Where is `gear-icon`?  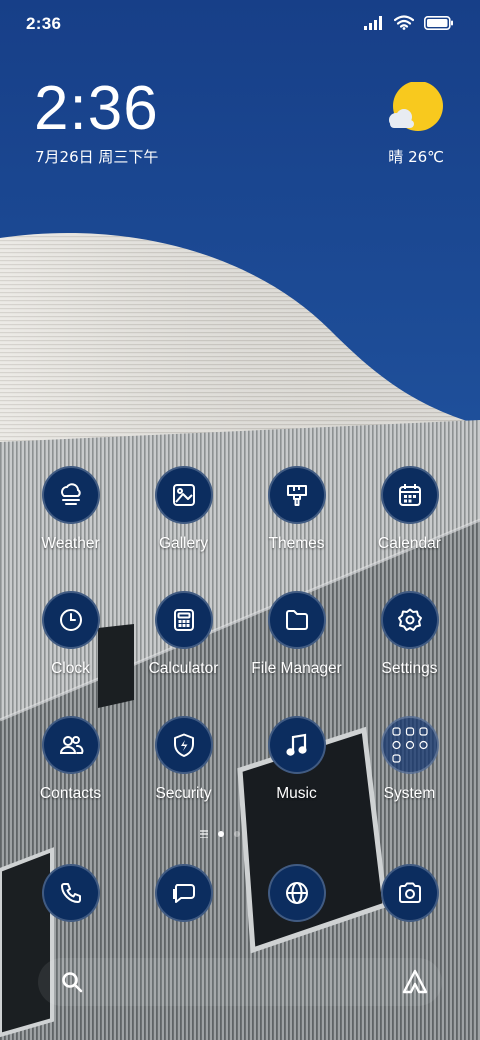
gear-icon is located at coordinates (409, 620).